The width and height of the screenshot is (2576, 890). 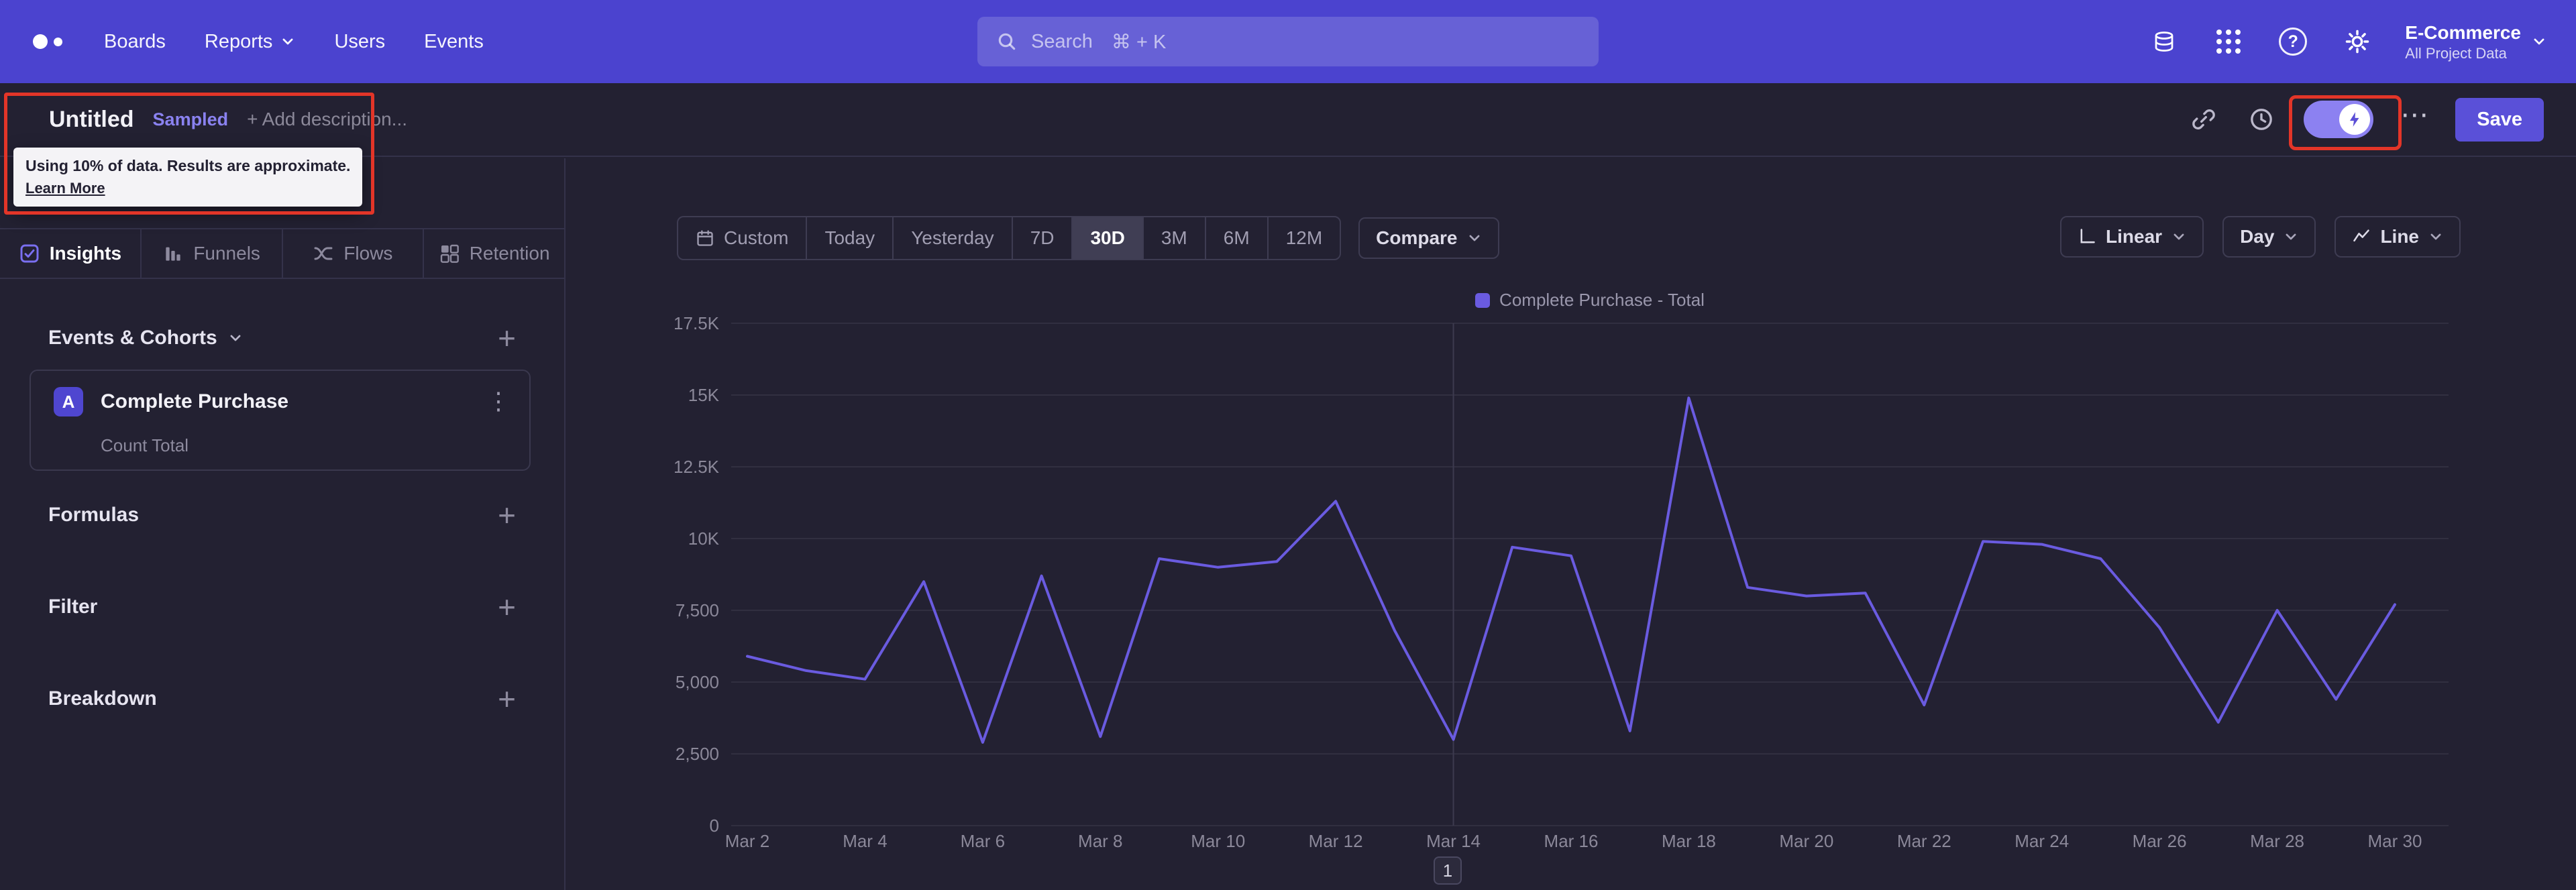 What do you see at coordinates (29, 253) in the screenshot?
I see `insights-icon` at bounding box center [29, 253].